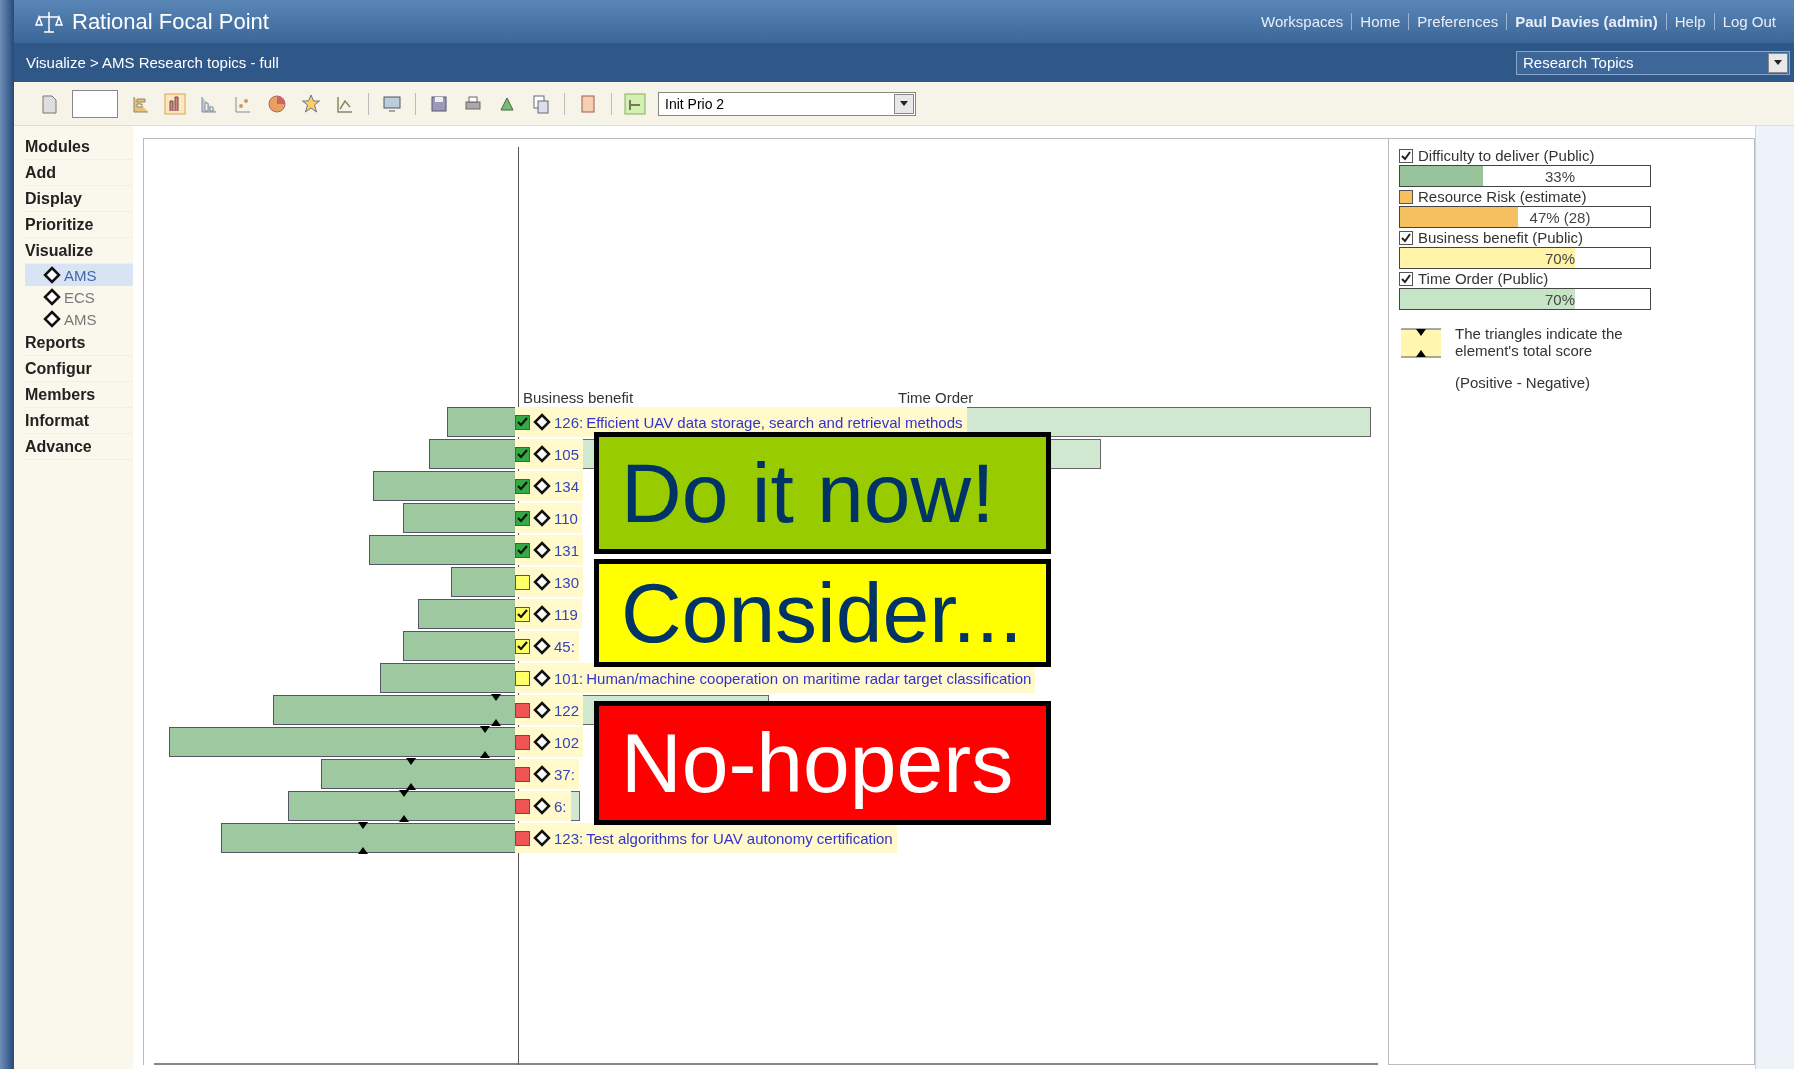 The image size is (1794, 1069). I want to click on sidebar-item: Advance, so click(79, 447).